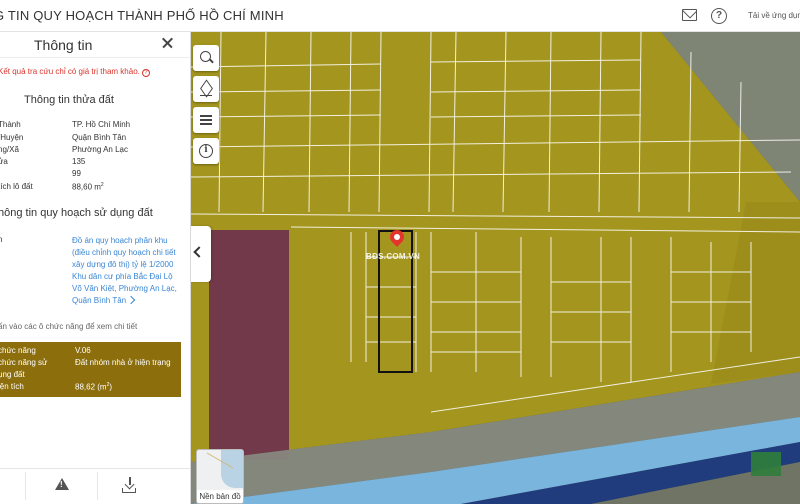 The height and width of the screenshot is (504, 800). Describe the element at coordinates (76, 173) in the screenshot. I see `parcel-value: 99` at that location.